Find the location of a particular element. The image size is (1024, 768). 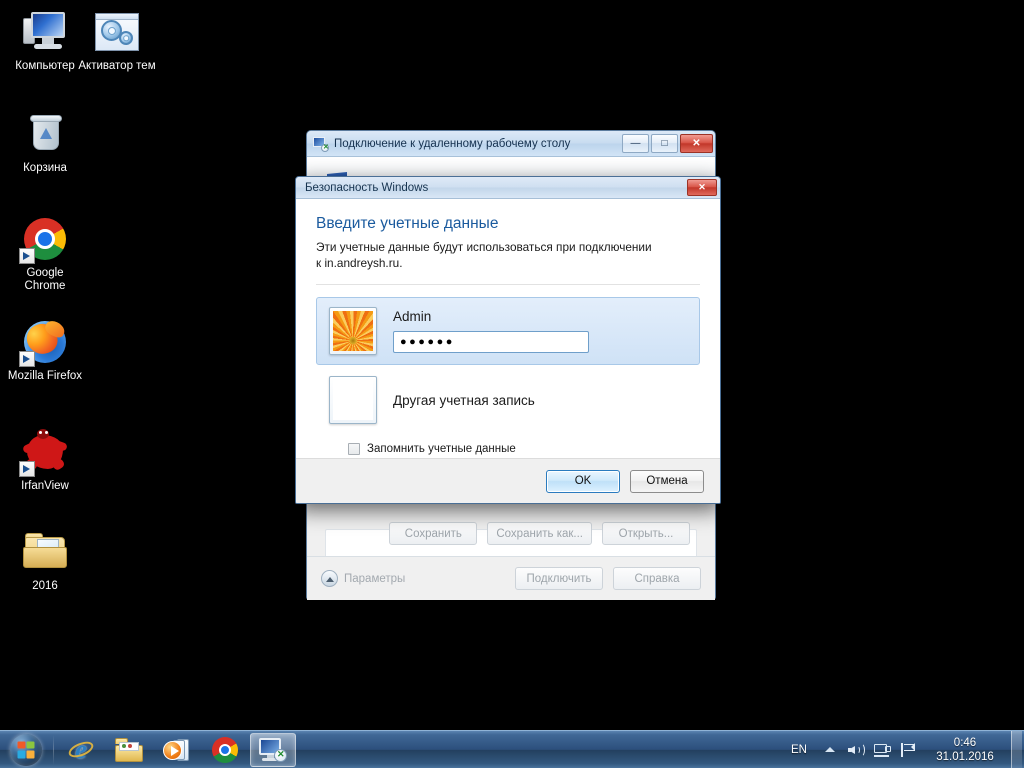

close-icon: ✕ is located at coordinates (702, 187).